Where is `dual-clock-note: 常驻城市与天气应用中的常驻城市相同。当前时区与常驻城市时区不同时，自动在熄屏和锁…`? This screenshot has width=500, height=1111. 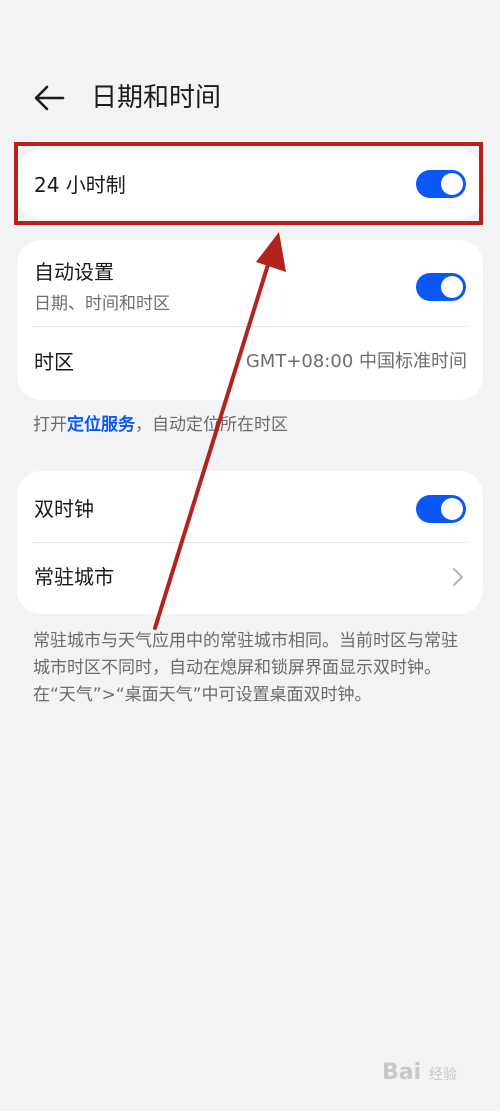 dual-clock-note: 常驻城市与天气应用中的常驻城市相同。当前时区与常驻城市时区不同时，自动在熄屏和锁… is located at coordinates (245, 668).